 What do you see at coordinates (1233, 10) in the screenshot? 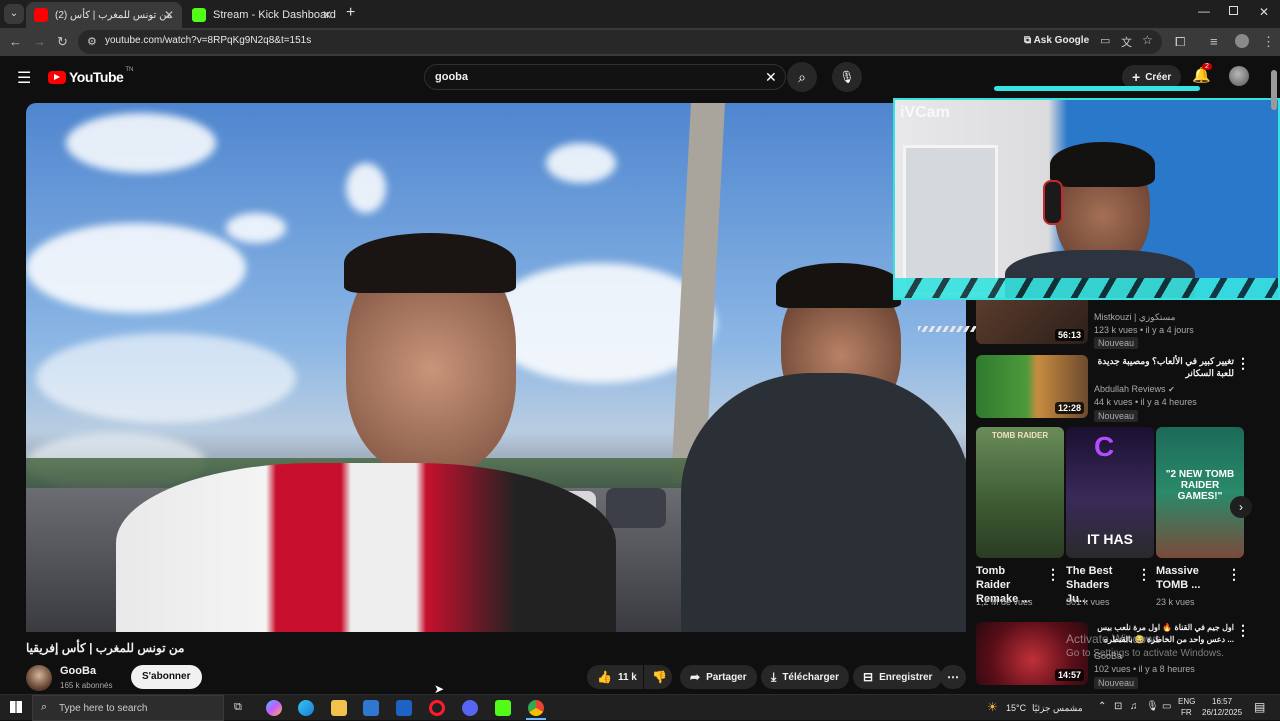
I see `restore-icon` at bounding box center [1233, 10].